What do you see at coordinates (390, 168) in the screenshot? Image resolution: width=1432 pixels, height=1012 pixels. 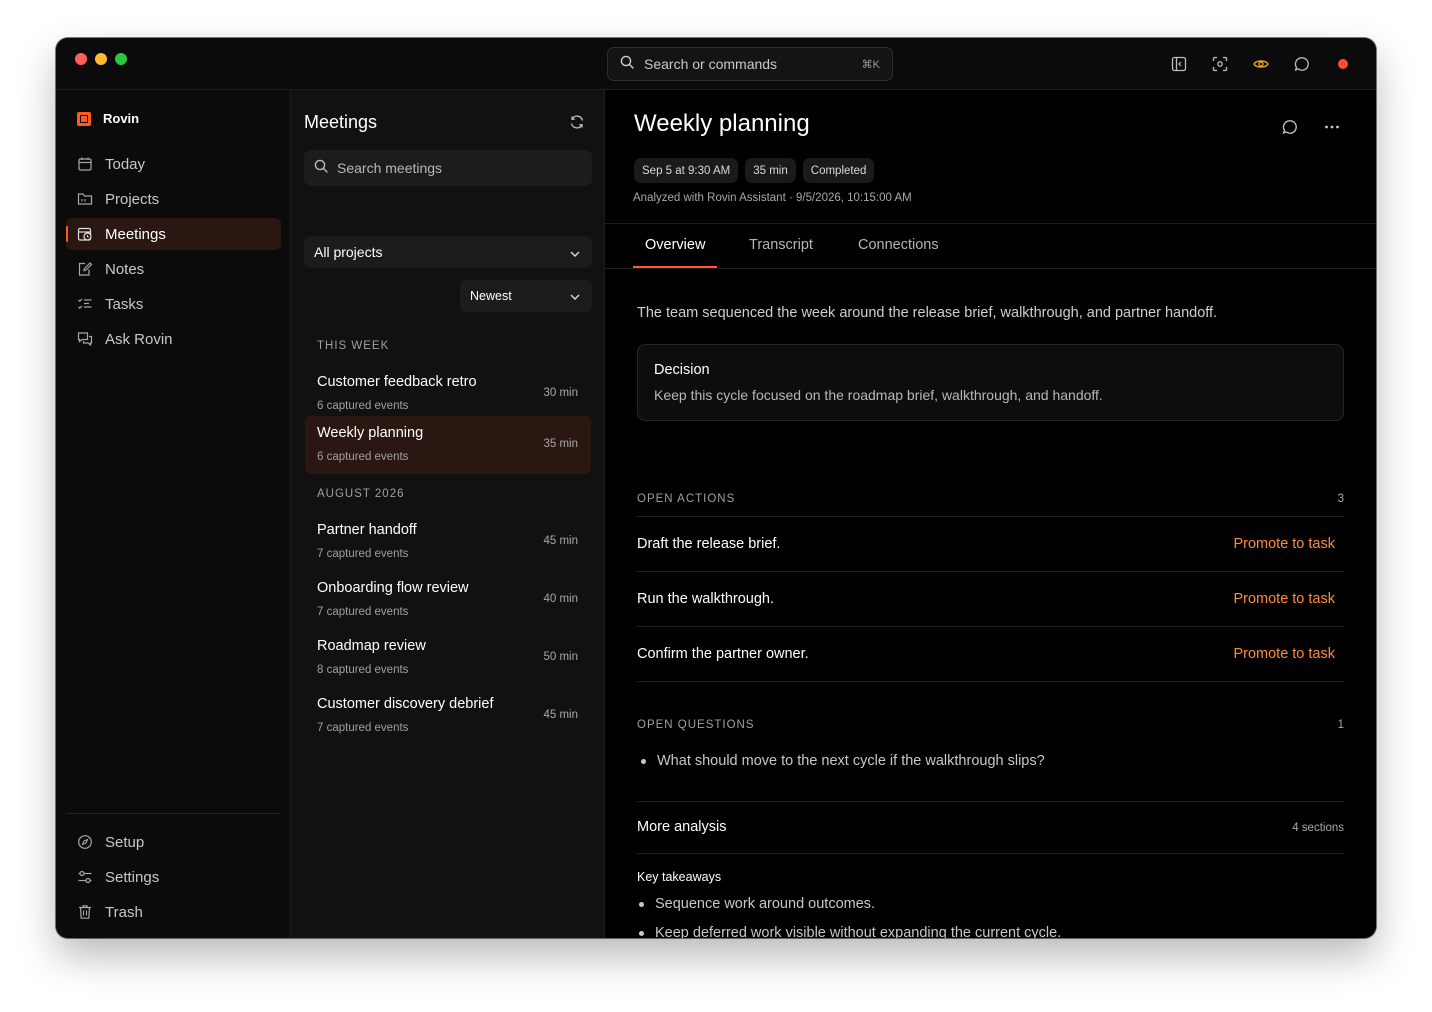 I see `search-meetings-placeholder: Search meetings` at bounding box center [390, 168].